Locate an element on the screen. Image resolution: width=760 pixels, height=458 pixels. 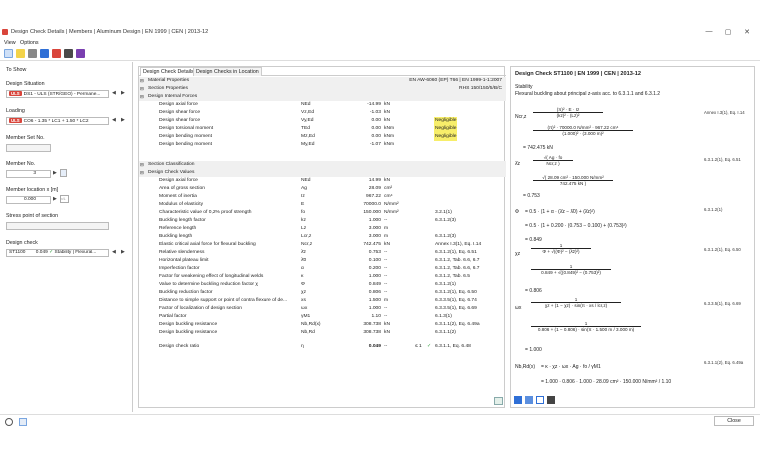
lambda-result: = 0.753 is located at coordinates (531, 196).